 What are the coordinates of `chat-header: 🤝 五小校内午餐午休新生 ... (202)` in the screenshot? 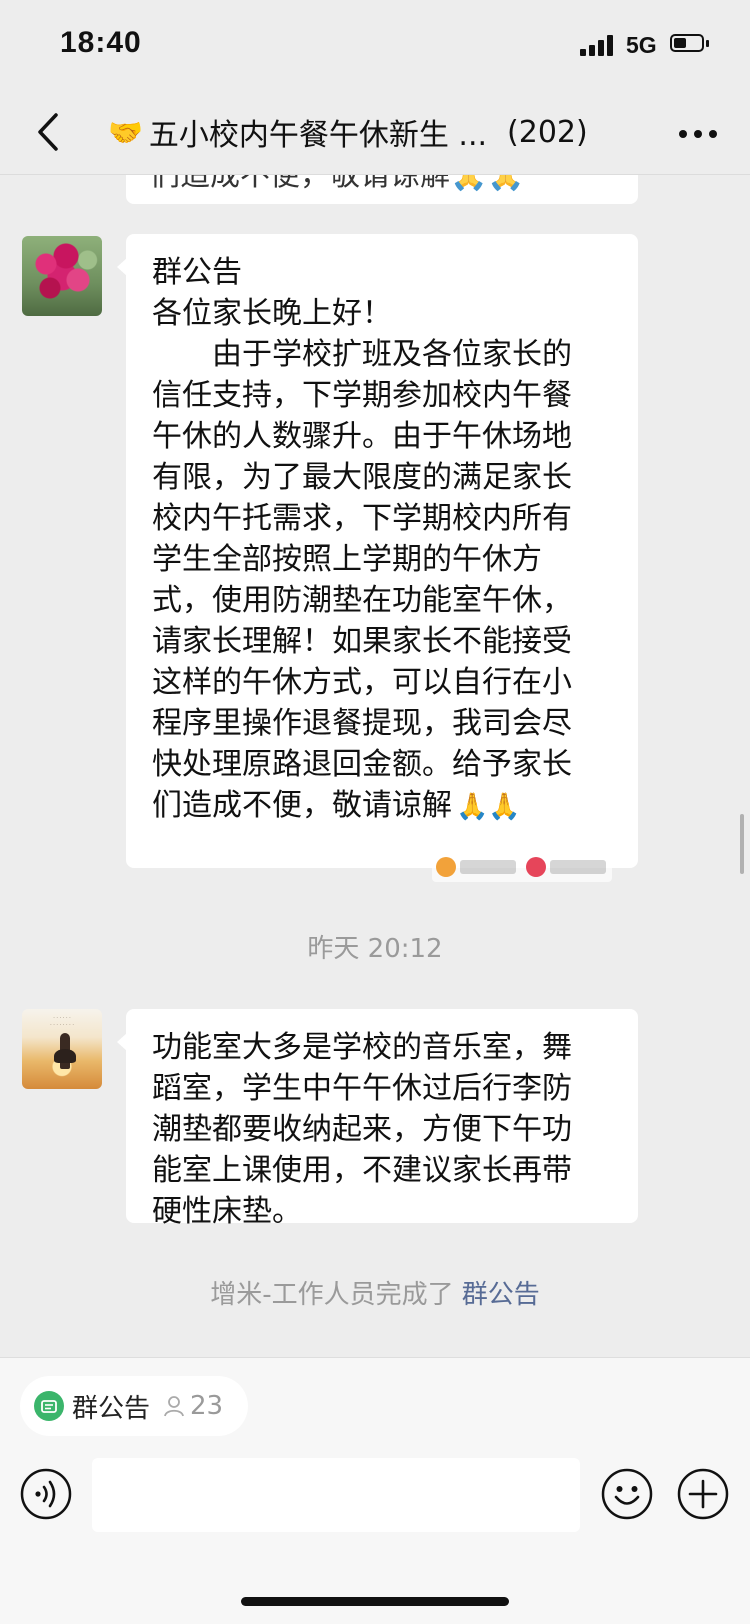 It's located at (375, 133).